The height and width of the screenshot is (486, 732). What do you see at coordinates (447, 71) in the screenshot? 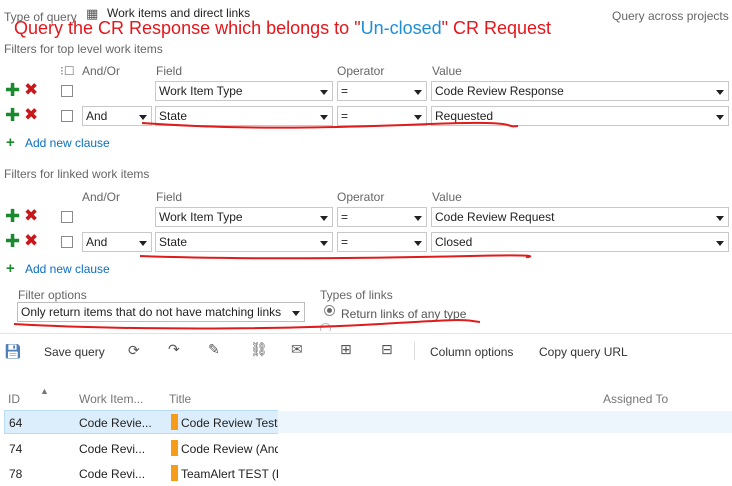
I see `top-header-value: Value` at bounding box center [447, 71].